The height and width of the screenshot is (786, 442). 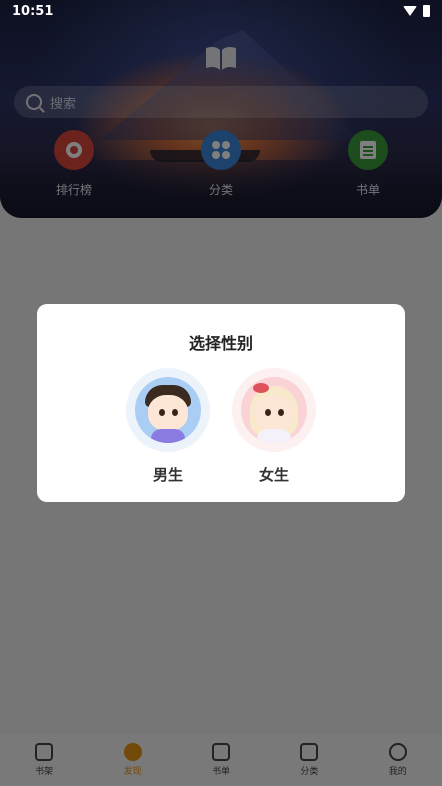 What do you see at coordinates (220, 343) in the screenshot?
I see `dialog-title: 选择性别` at bounding box center [220, 343].